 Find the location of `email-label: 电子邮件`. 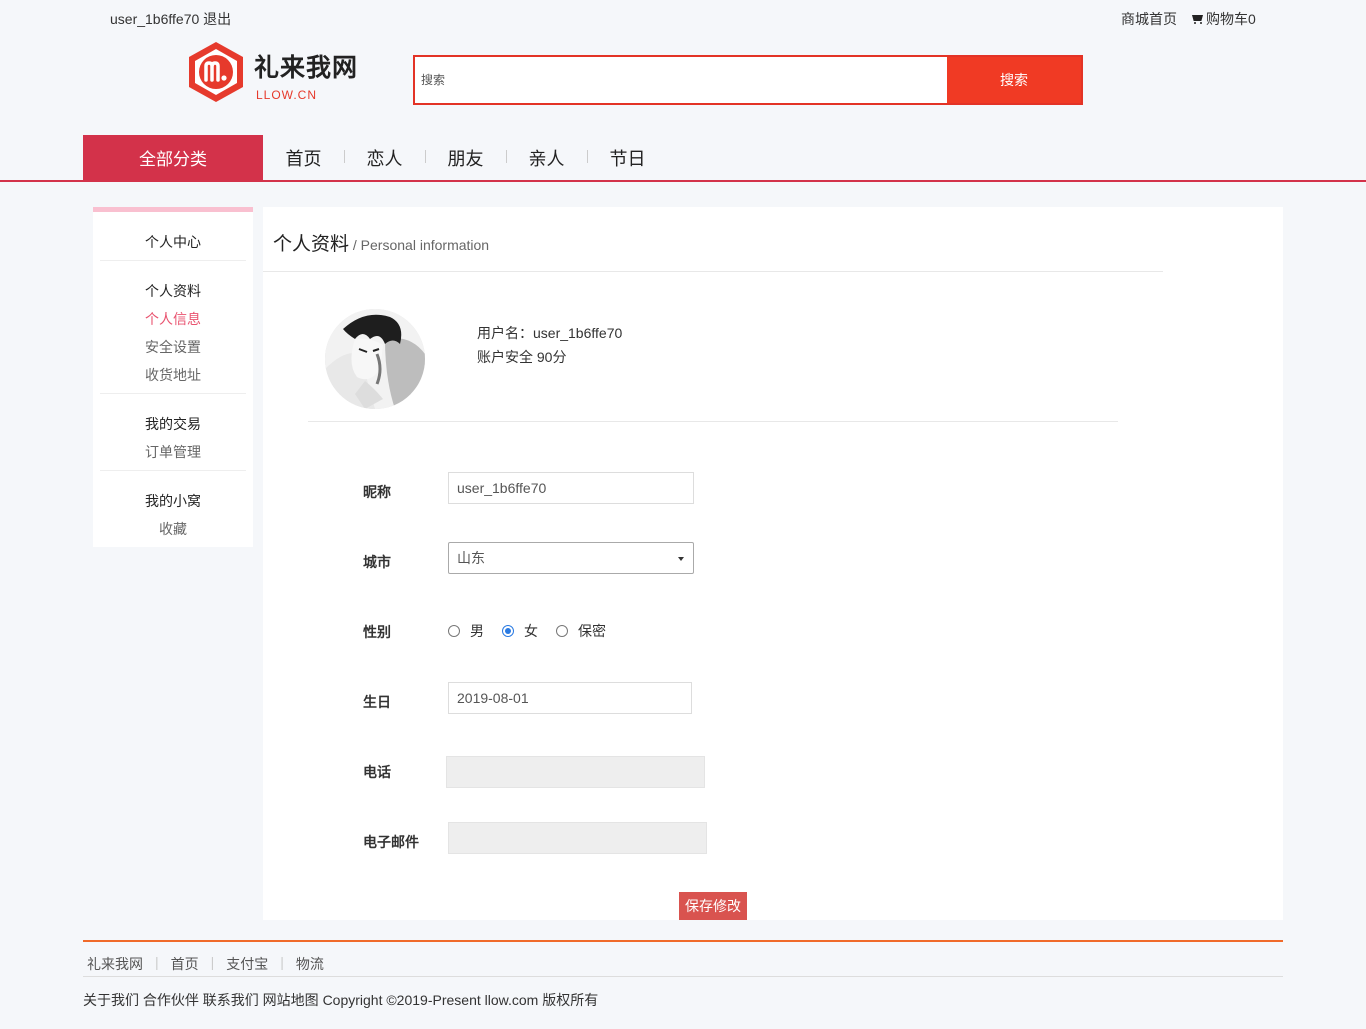

email-label: 电子邮件 is located at coordinates (391, 842).